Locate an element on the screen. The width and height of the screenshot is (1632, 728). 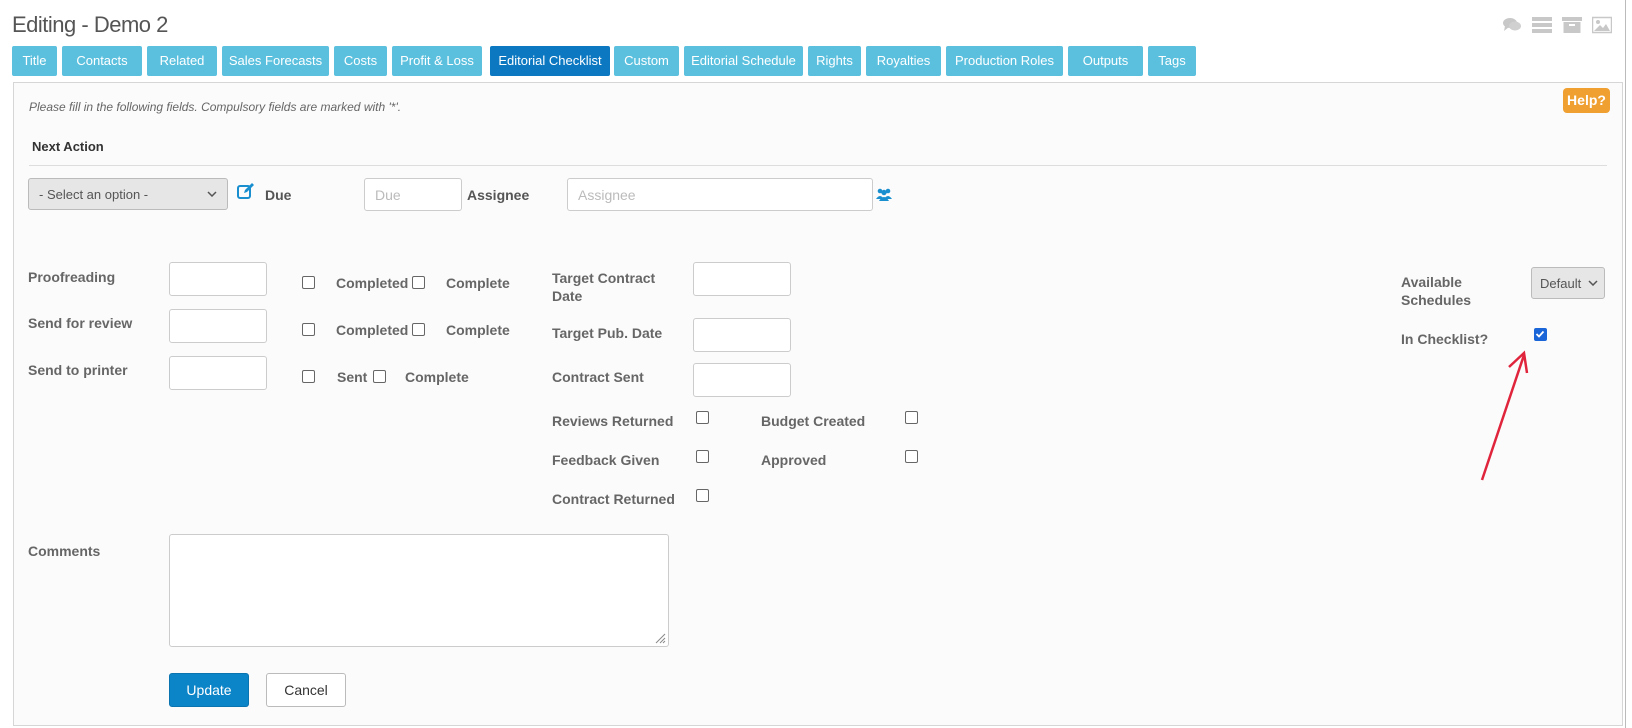
cancel-button: Cancel is located at coordinates (306, 690).